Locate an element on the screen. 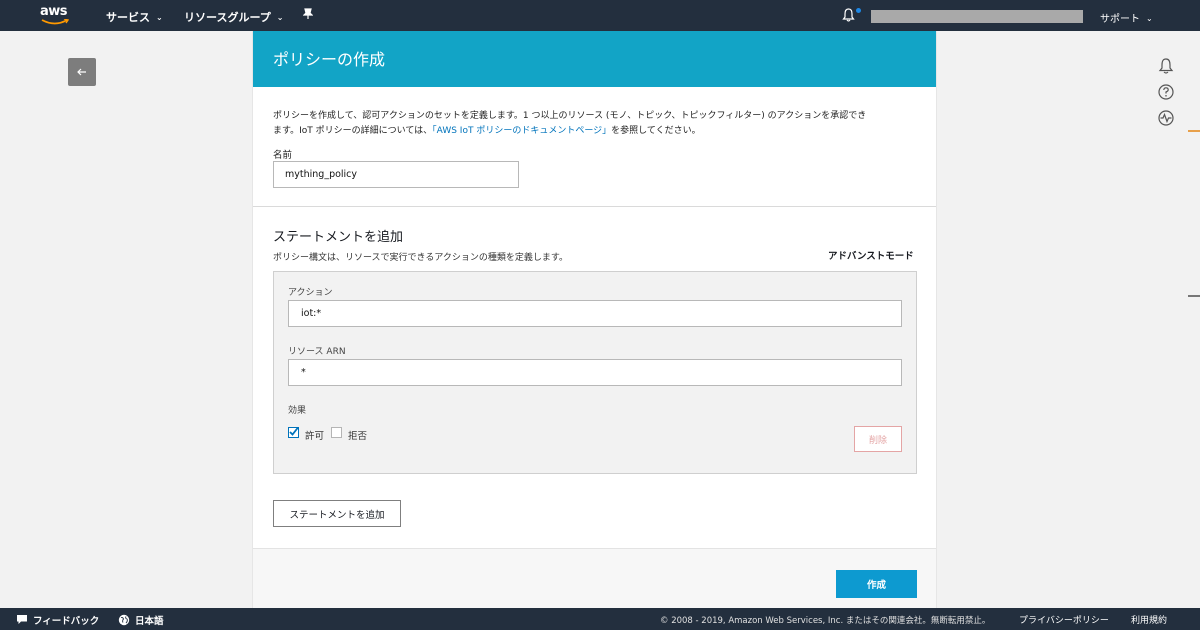 The image size is (1200, 630). allow-label: 許可 is located at coordinates (314, 435).